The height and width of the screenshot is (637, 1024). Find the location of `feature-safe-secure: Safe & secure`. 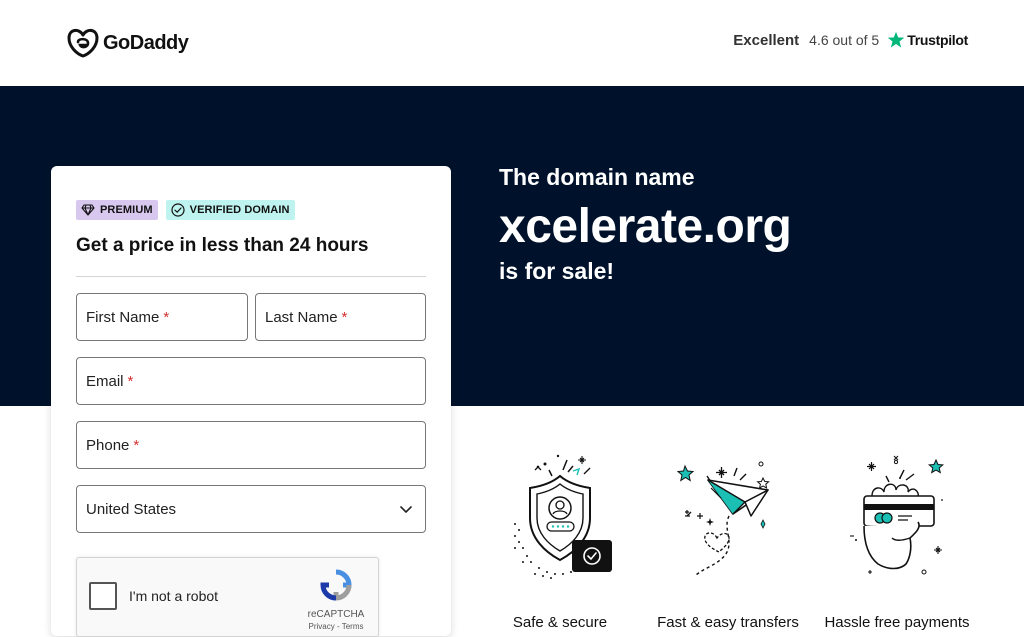

feature-safe-secure: Safe & secure is located at coordinates (560, 541).